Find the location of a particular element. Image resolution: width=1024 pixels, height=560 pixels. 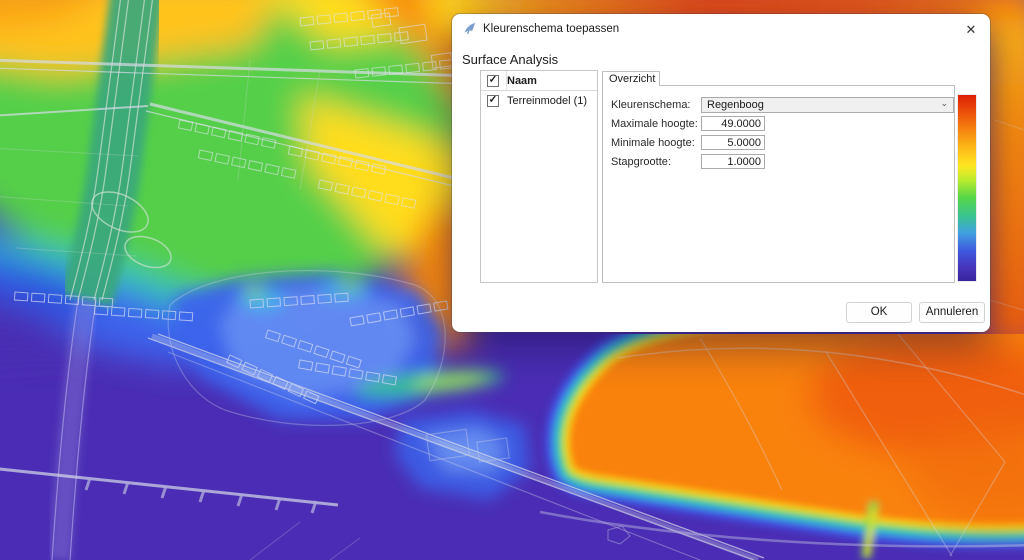

tab-overzicht: Overzicht is located at coordinates (631, 78).